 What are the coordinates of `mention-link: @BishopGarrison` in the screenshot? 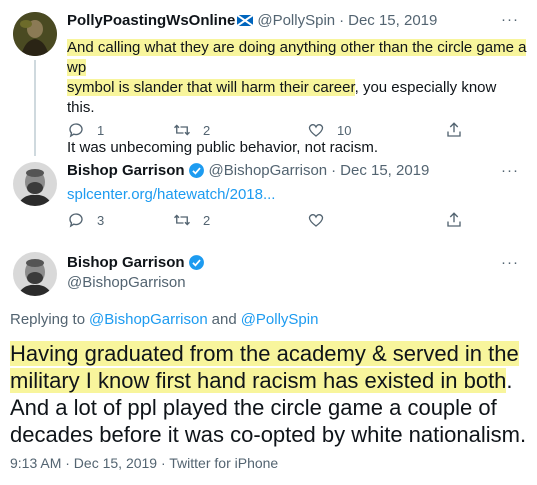 It's located at (148, 319).